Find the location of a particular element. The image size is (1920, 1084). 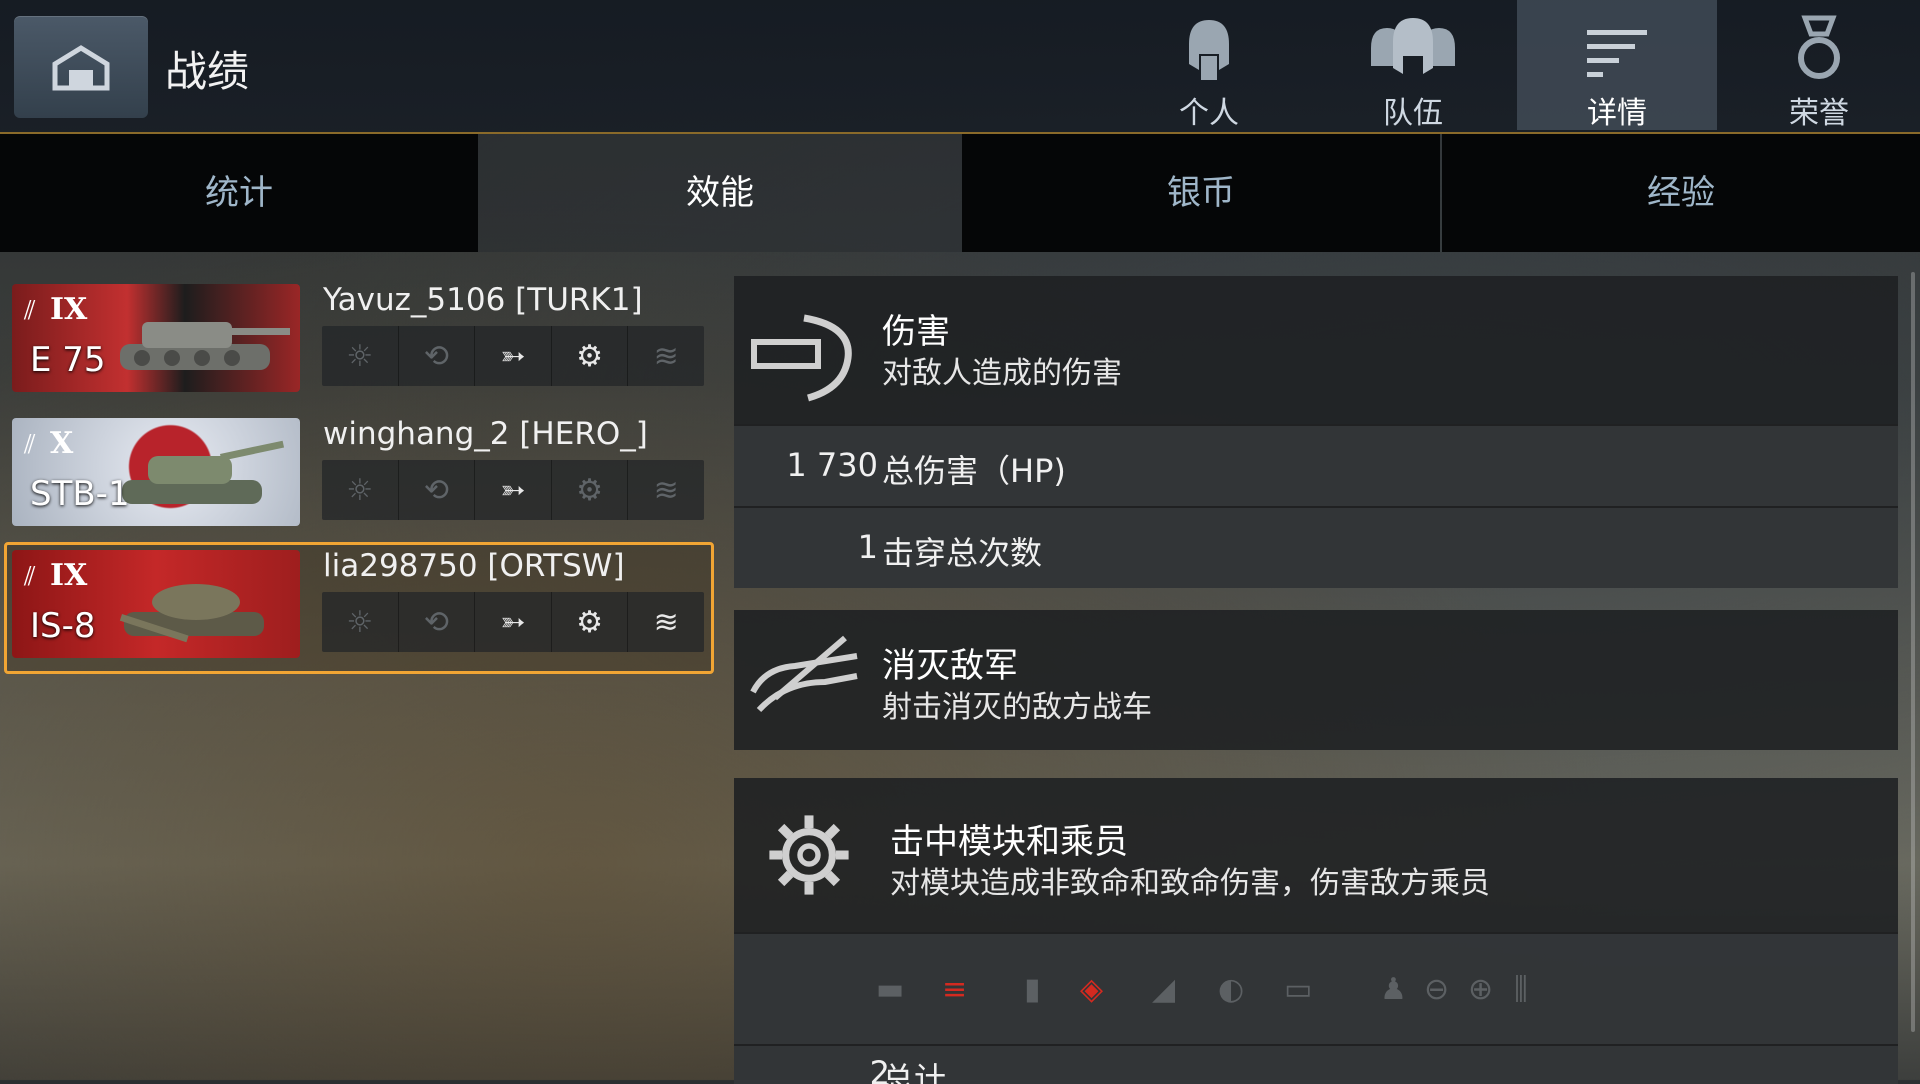

gunner-icon: ⊕ is located at coordinates (1481, 989).